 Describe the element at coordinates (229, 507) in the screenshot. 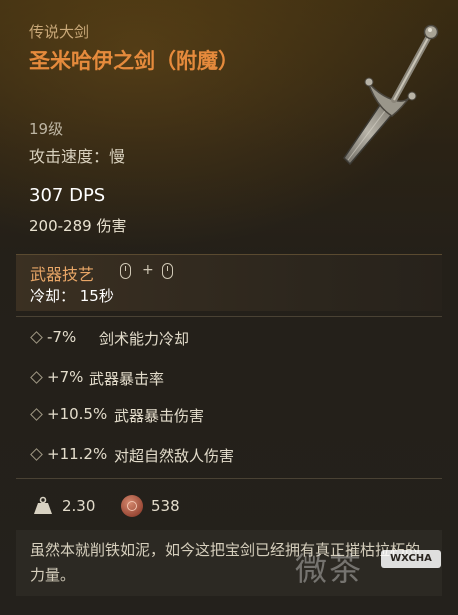

I see `item-stats: 2.30 538` at that location.